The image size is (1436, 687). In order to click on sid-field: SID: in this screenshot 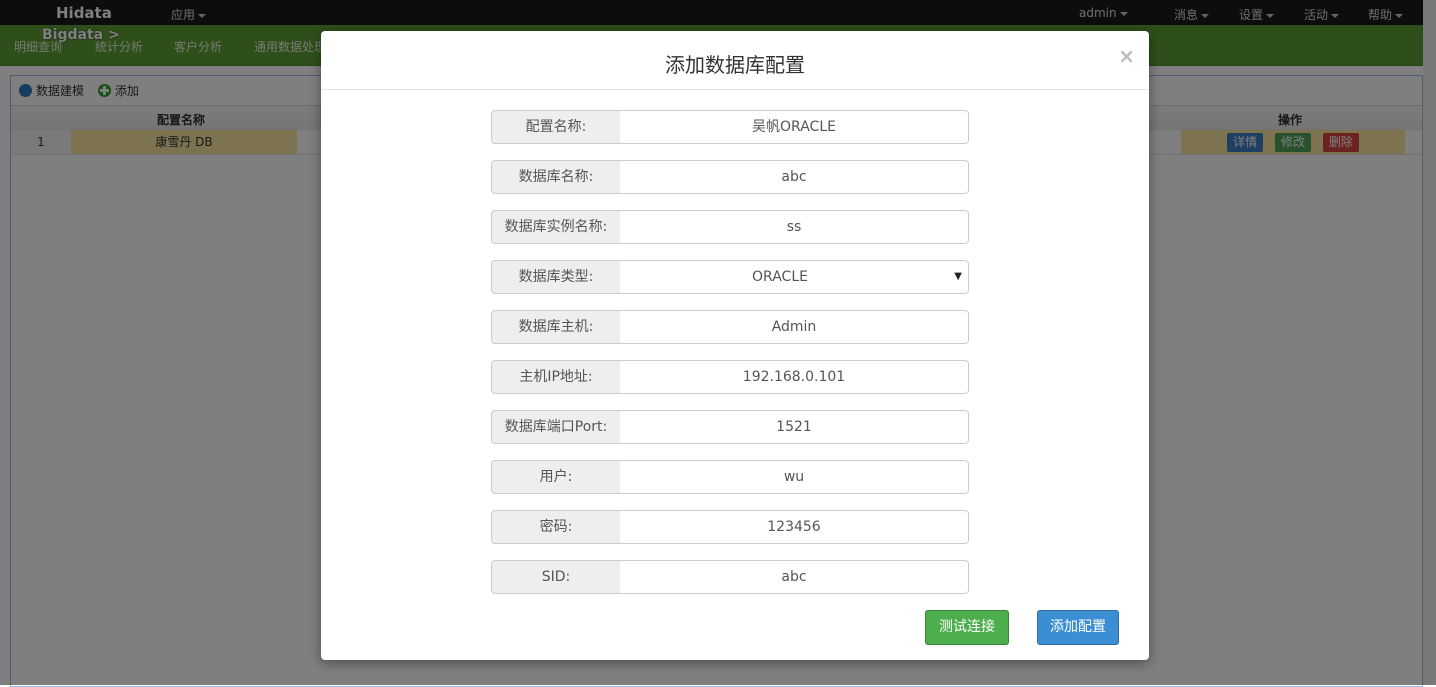, I will do `click(731, 577)`.